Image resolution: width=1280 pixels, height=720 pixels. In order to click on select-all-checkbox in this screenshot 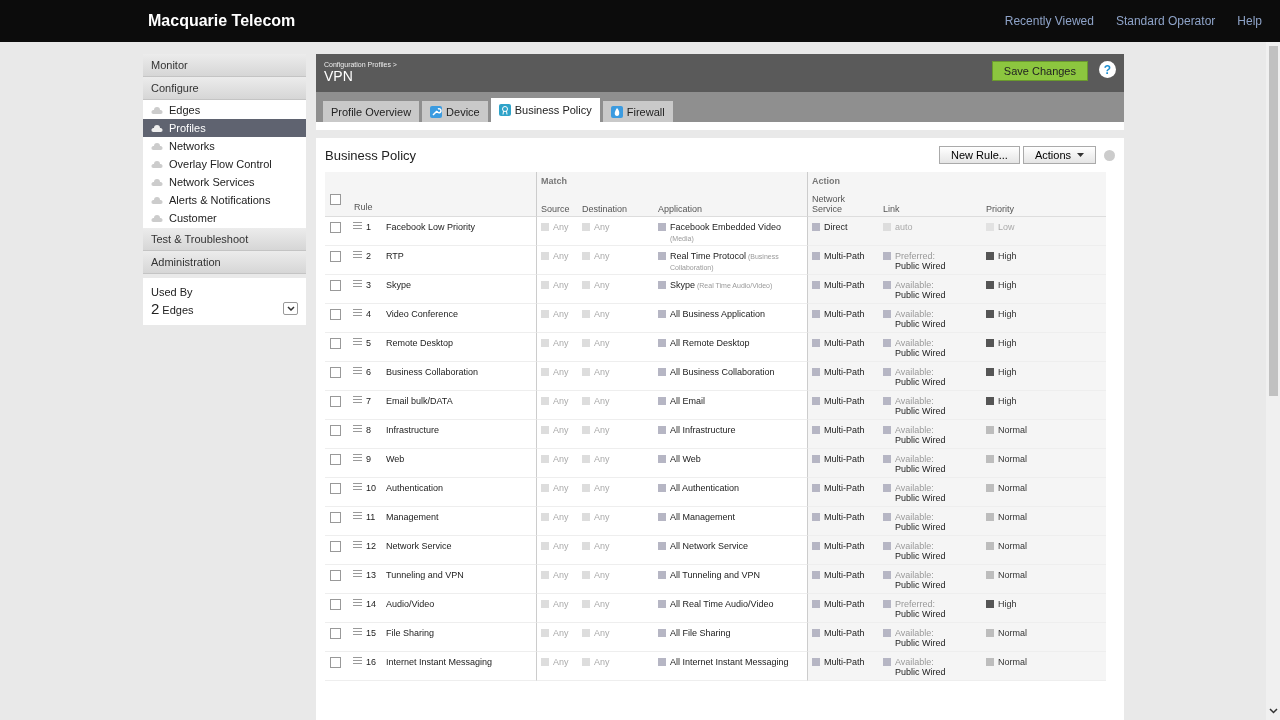, I will do `click(335, 199)`.